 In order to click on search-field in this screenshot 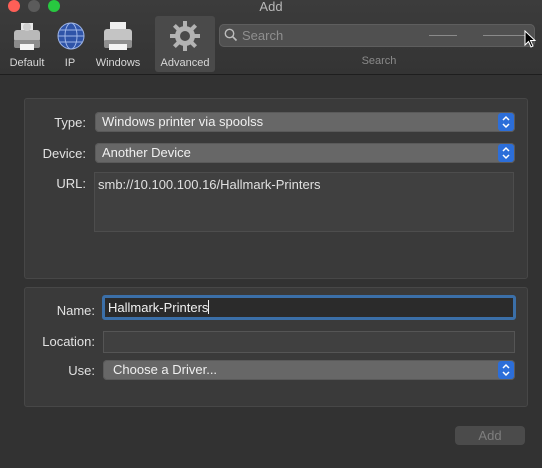, I will do `click(377, 35)`.